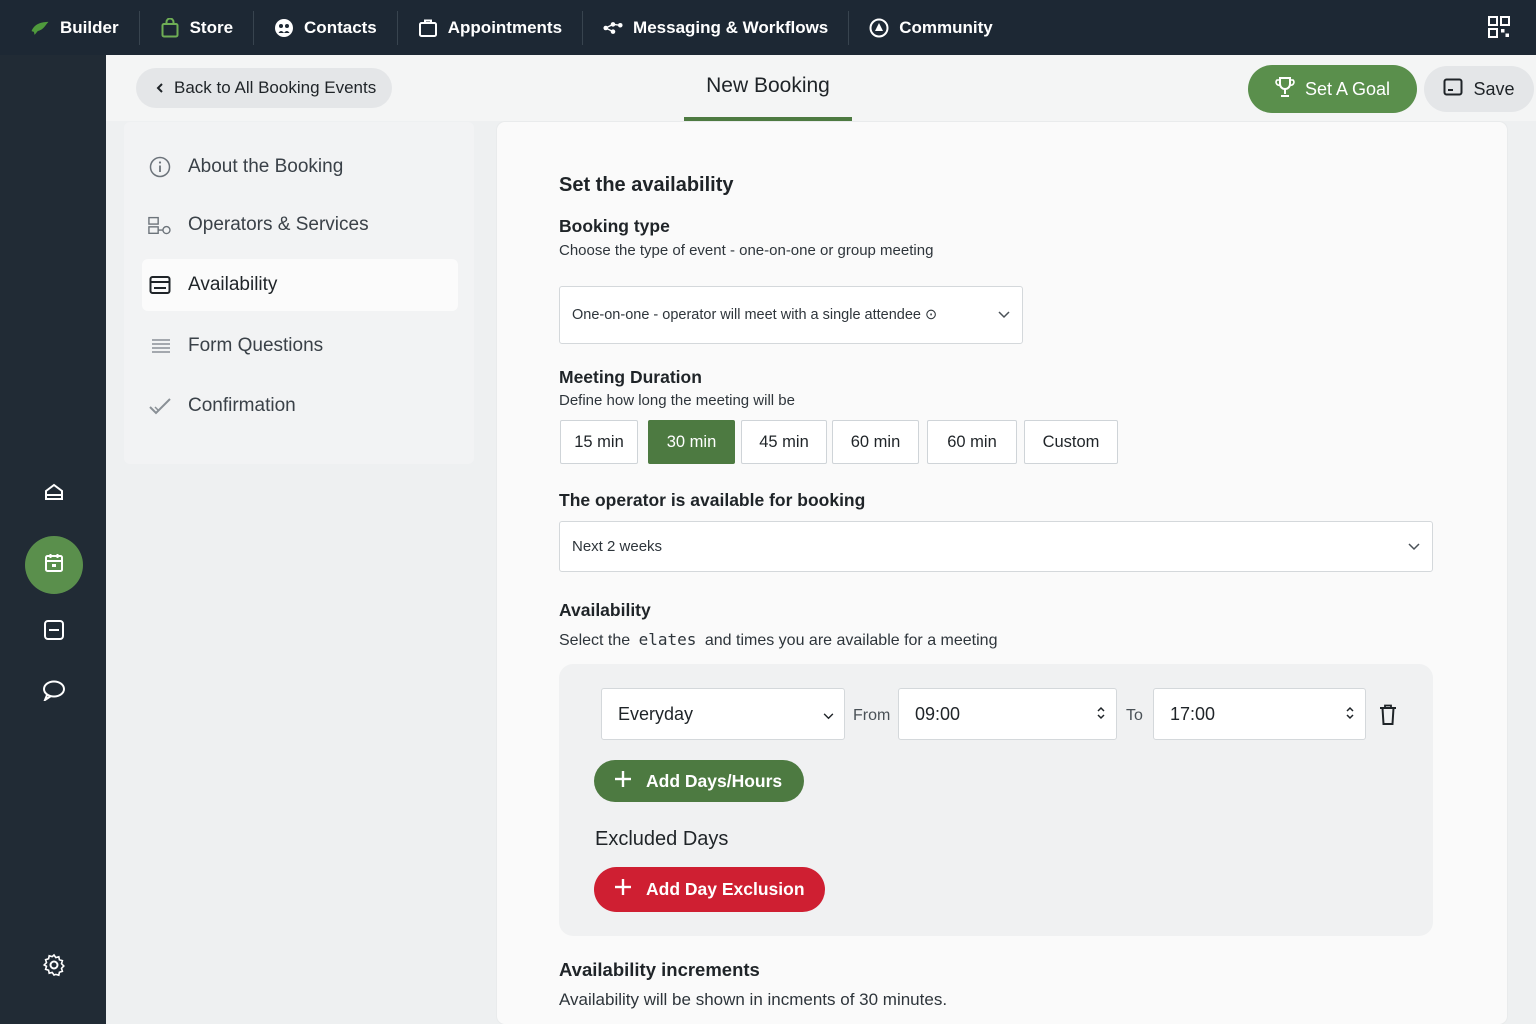 This screenshot has height=1024, width=1536. Describe the element at coordinates (1499, 27) in the screenshot. I see `apps-grid-icon` at that location.